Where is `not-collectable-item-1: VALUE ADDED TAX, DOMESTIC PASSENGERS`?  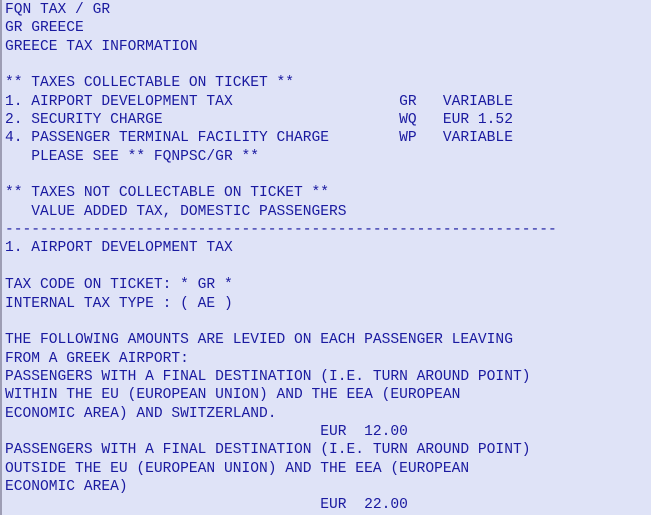
not-collectable-item-1: VALUE ADDED TAX, DOMESTIC PASSENGERS is located at coordinates (176, 211).